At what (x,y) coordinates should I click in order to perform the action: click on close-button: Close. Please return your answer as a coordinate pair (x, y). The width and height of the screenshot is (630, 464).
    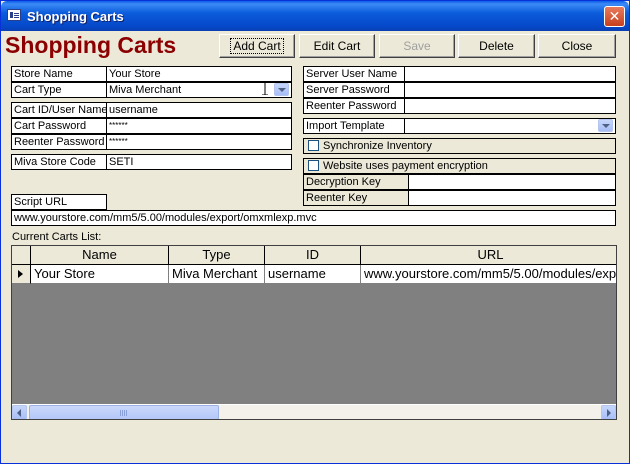
    Looking at the image, I should click on (577, 46).